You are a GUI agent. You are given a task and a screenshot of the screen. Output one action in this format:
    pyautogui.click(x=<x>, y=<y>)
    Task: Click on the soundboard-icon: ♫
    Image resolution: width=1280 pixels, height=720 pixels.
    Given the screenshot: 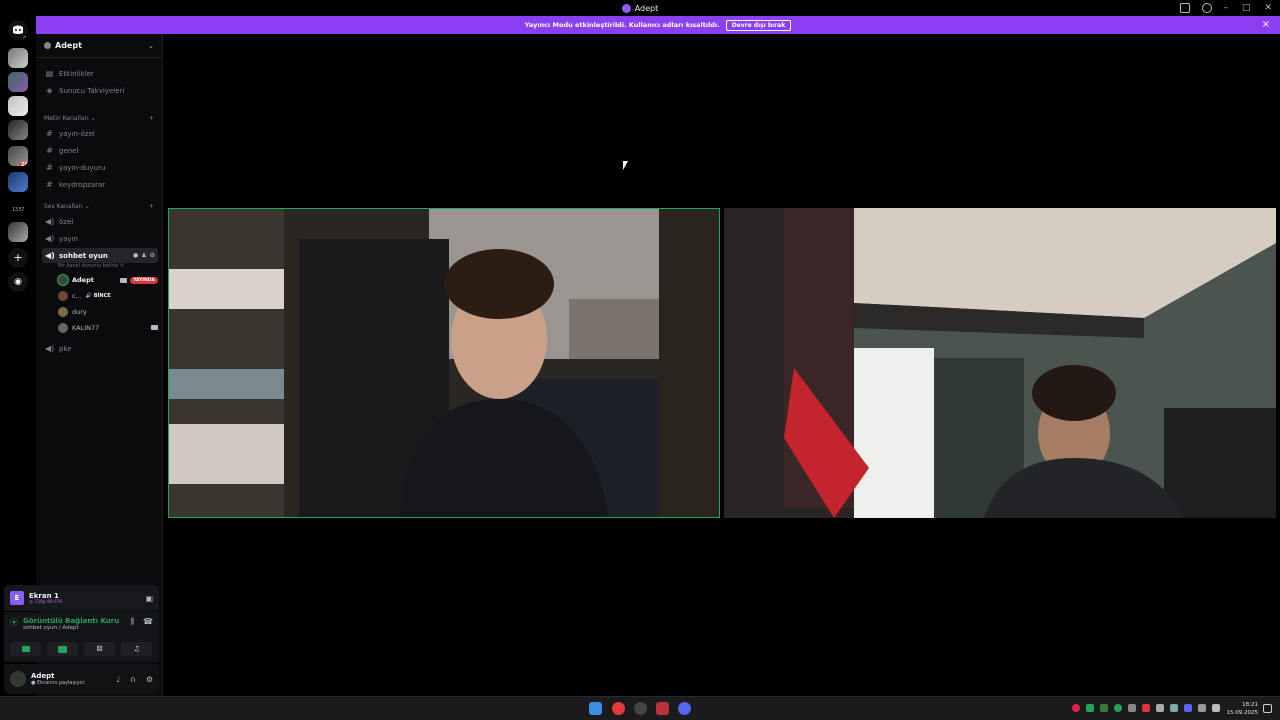 What is the action you would take?
    pyautogui.click(x=136, y=649)
    